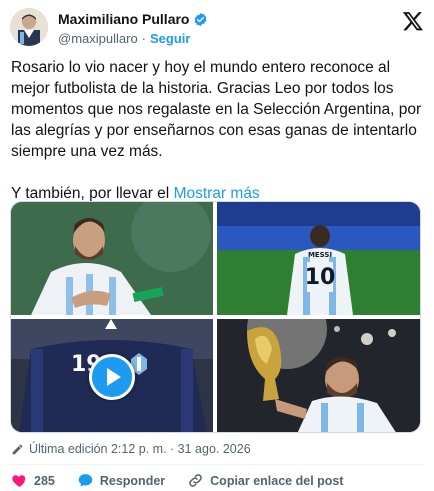 This screenshot has width=434, height=491. I want to click on heart-icon, so click(19, 481).